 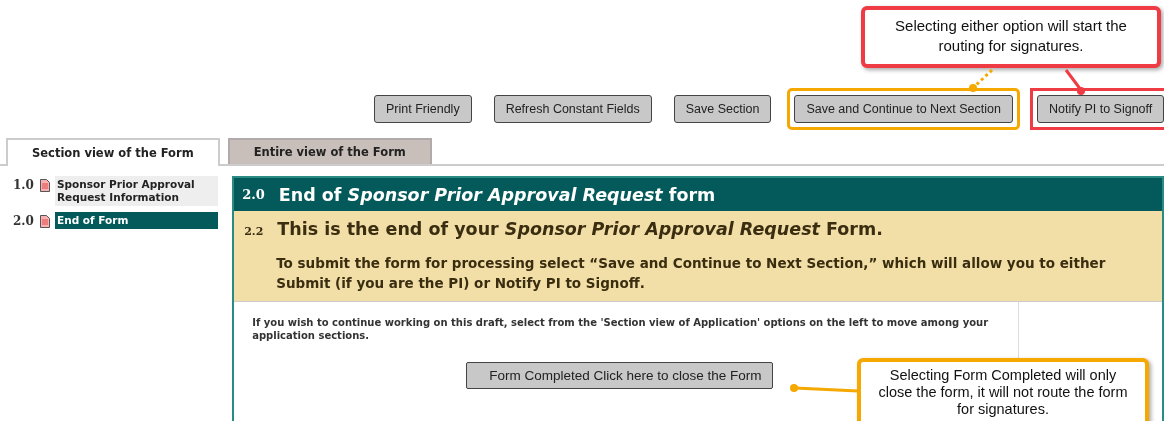 What do you see at coordinates (137, 191) in the screenshot?
I see `sidebar-item: Sponsor Prior Approval Request Information` at bounding box center [137, 191].